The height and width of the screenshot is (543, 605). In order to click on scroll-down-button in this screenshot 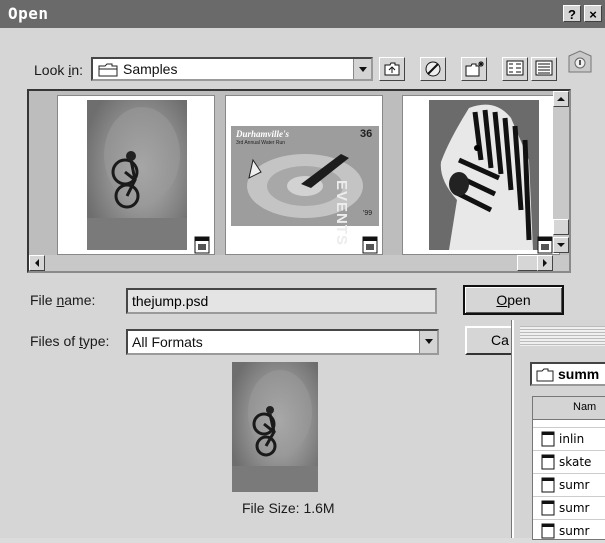, I will do `click(561, 245)`.